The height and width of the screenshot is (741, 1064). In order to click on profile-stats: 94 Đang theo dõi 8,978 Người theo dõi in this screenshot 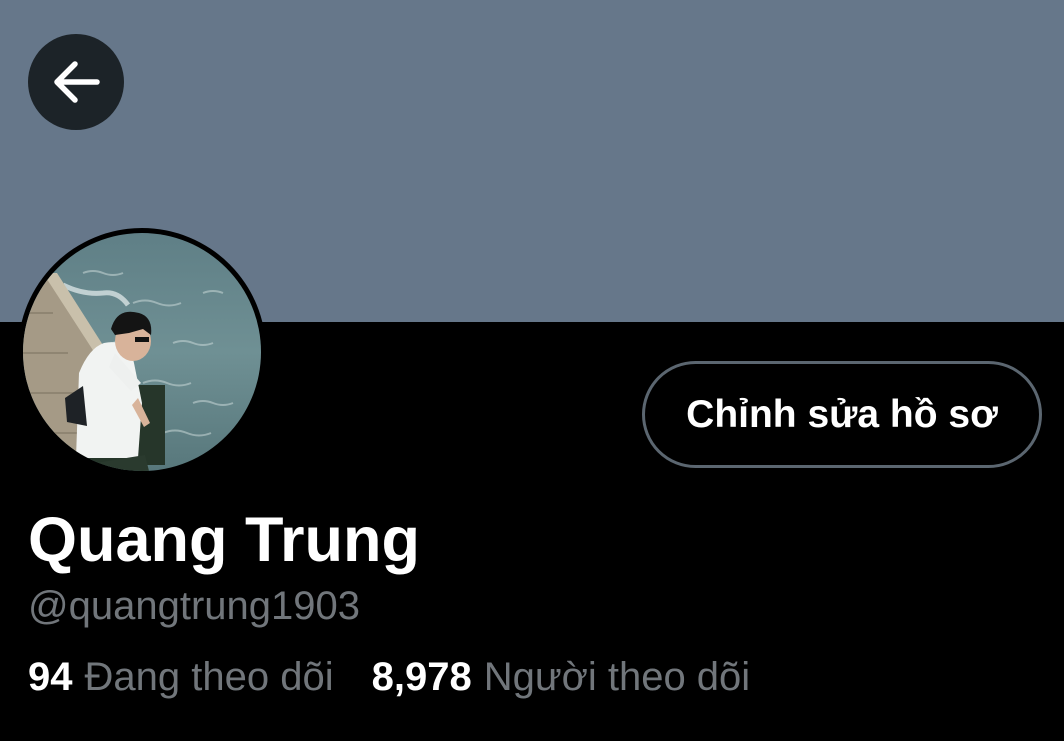, I will do `click(389, 677)`.